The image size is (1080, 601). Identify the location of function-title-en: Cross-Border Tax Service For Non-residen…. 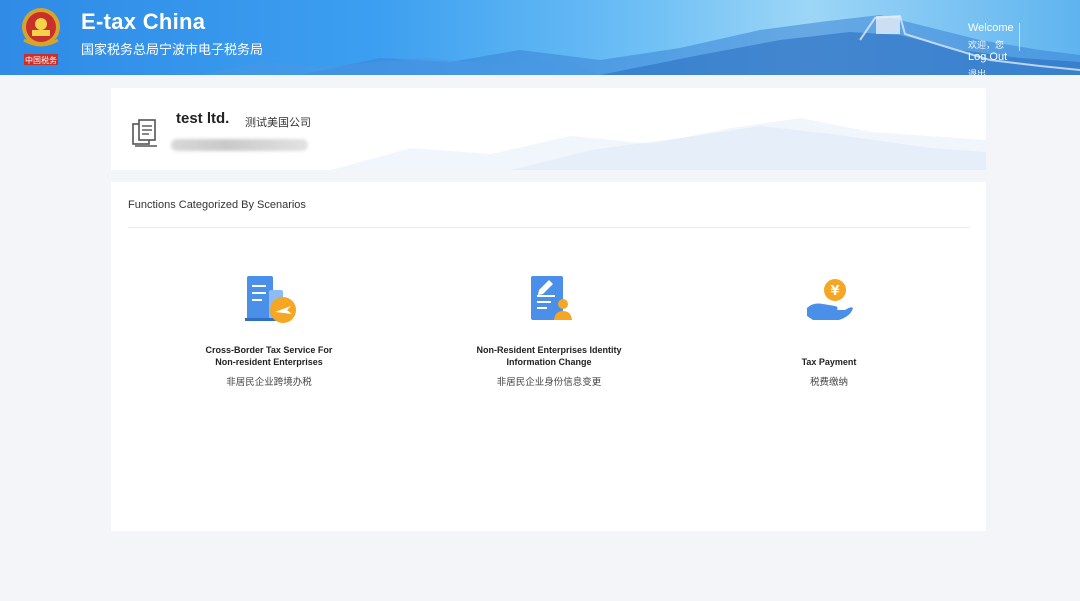
(269, 356).